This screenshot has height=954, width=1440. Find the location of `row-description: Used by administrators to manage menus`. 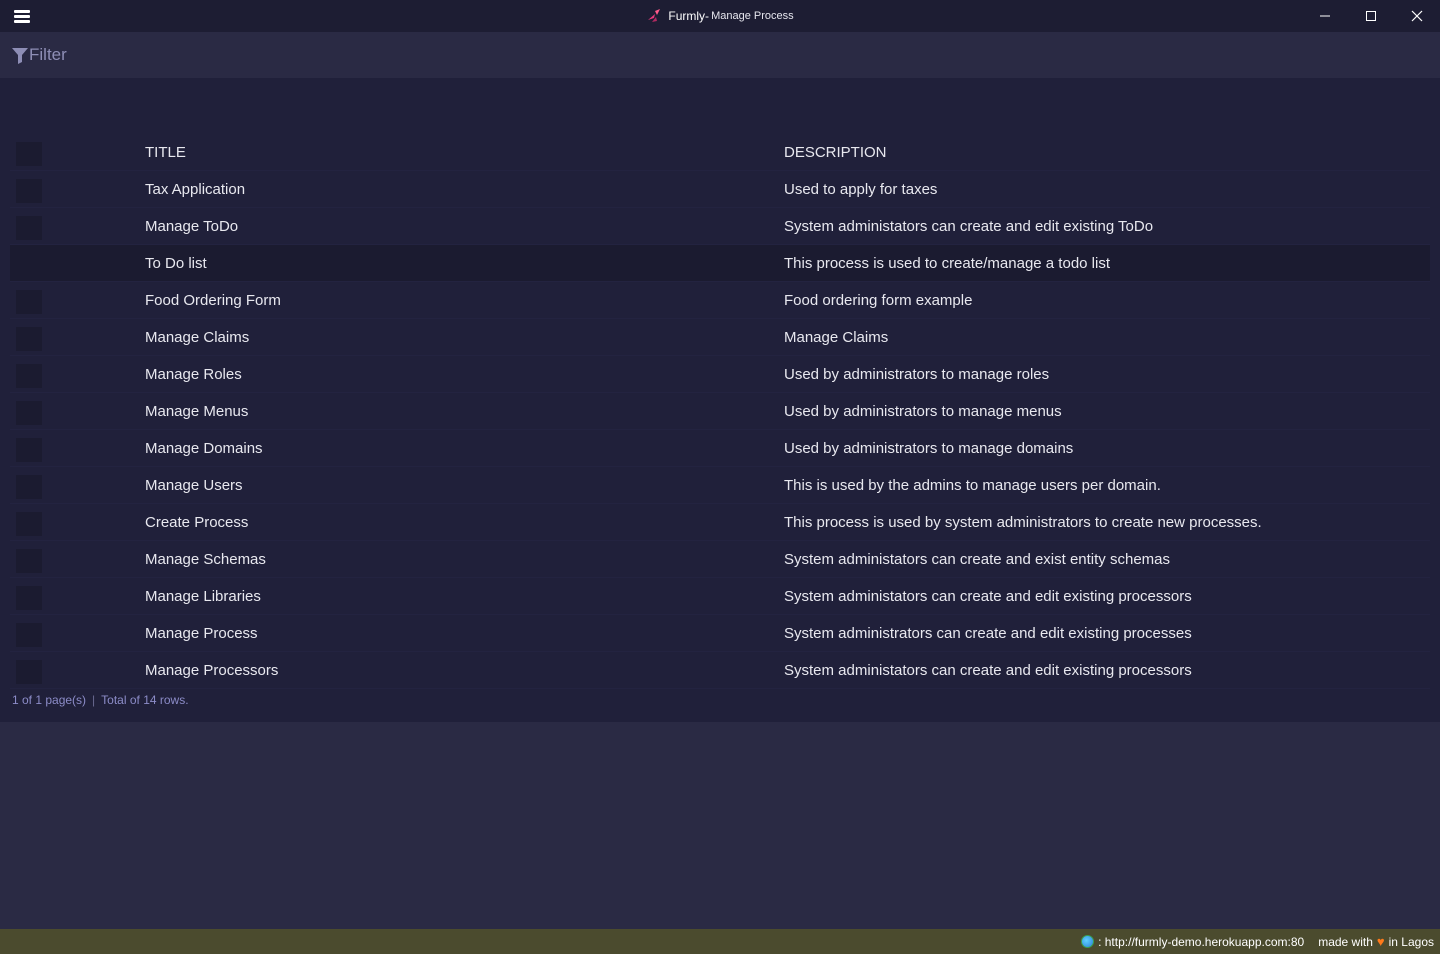

row-description: Used by administrators to manage menus is located at coordinates (923, 411).